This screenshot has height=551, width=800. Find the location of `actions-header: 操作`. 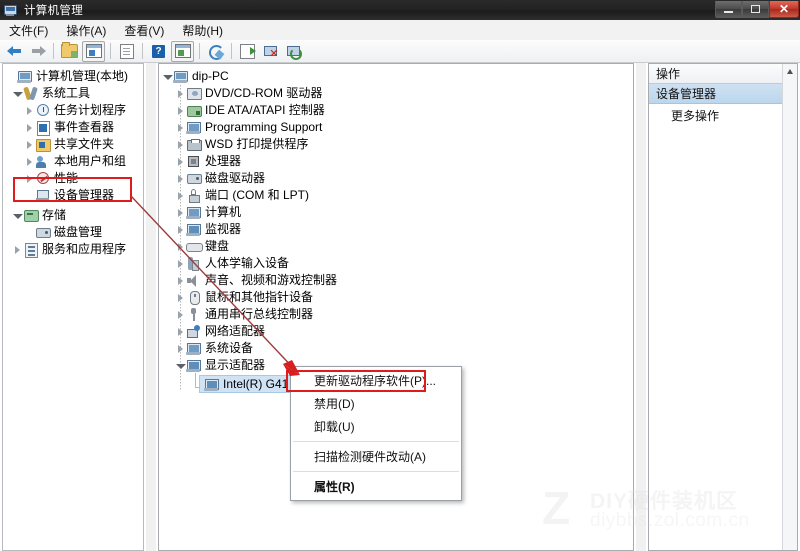

actions-header: 操作 is located at coordinates (723, 74).